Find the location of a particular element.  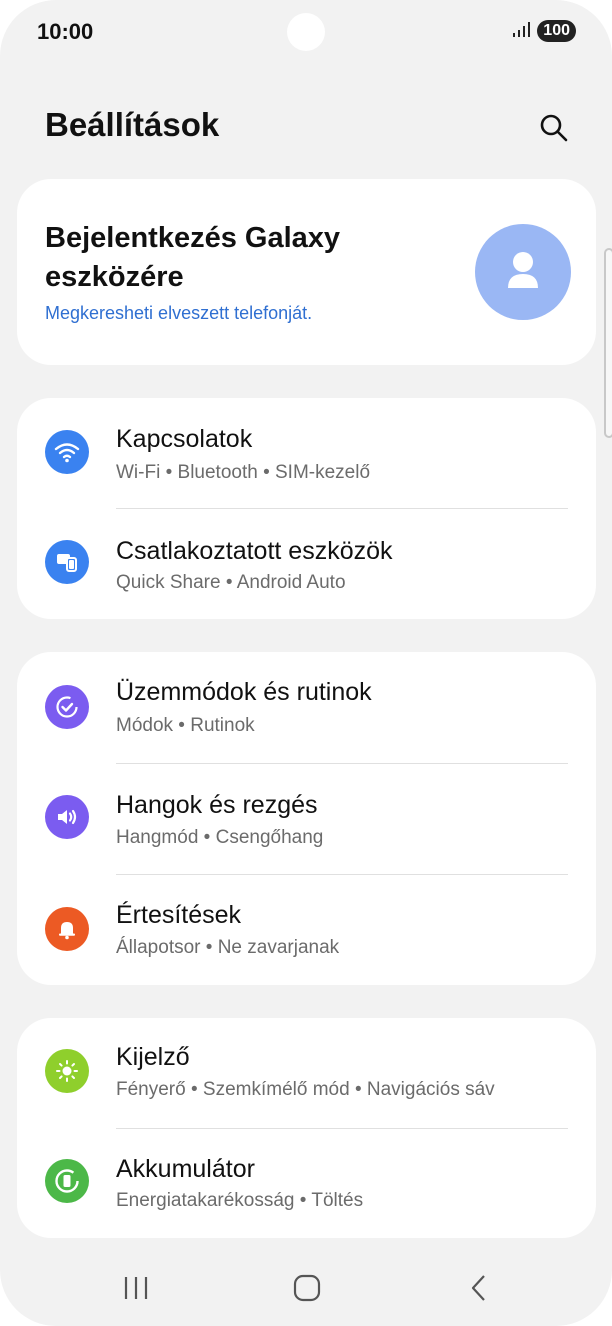

speaker-icon is located at coordinates (67, 817).